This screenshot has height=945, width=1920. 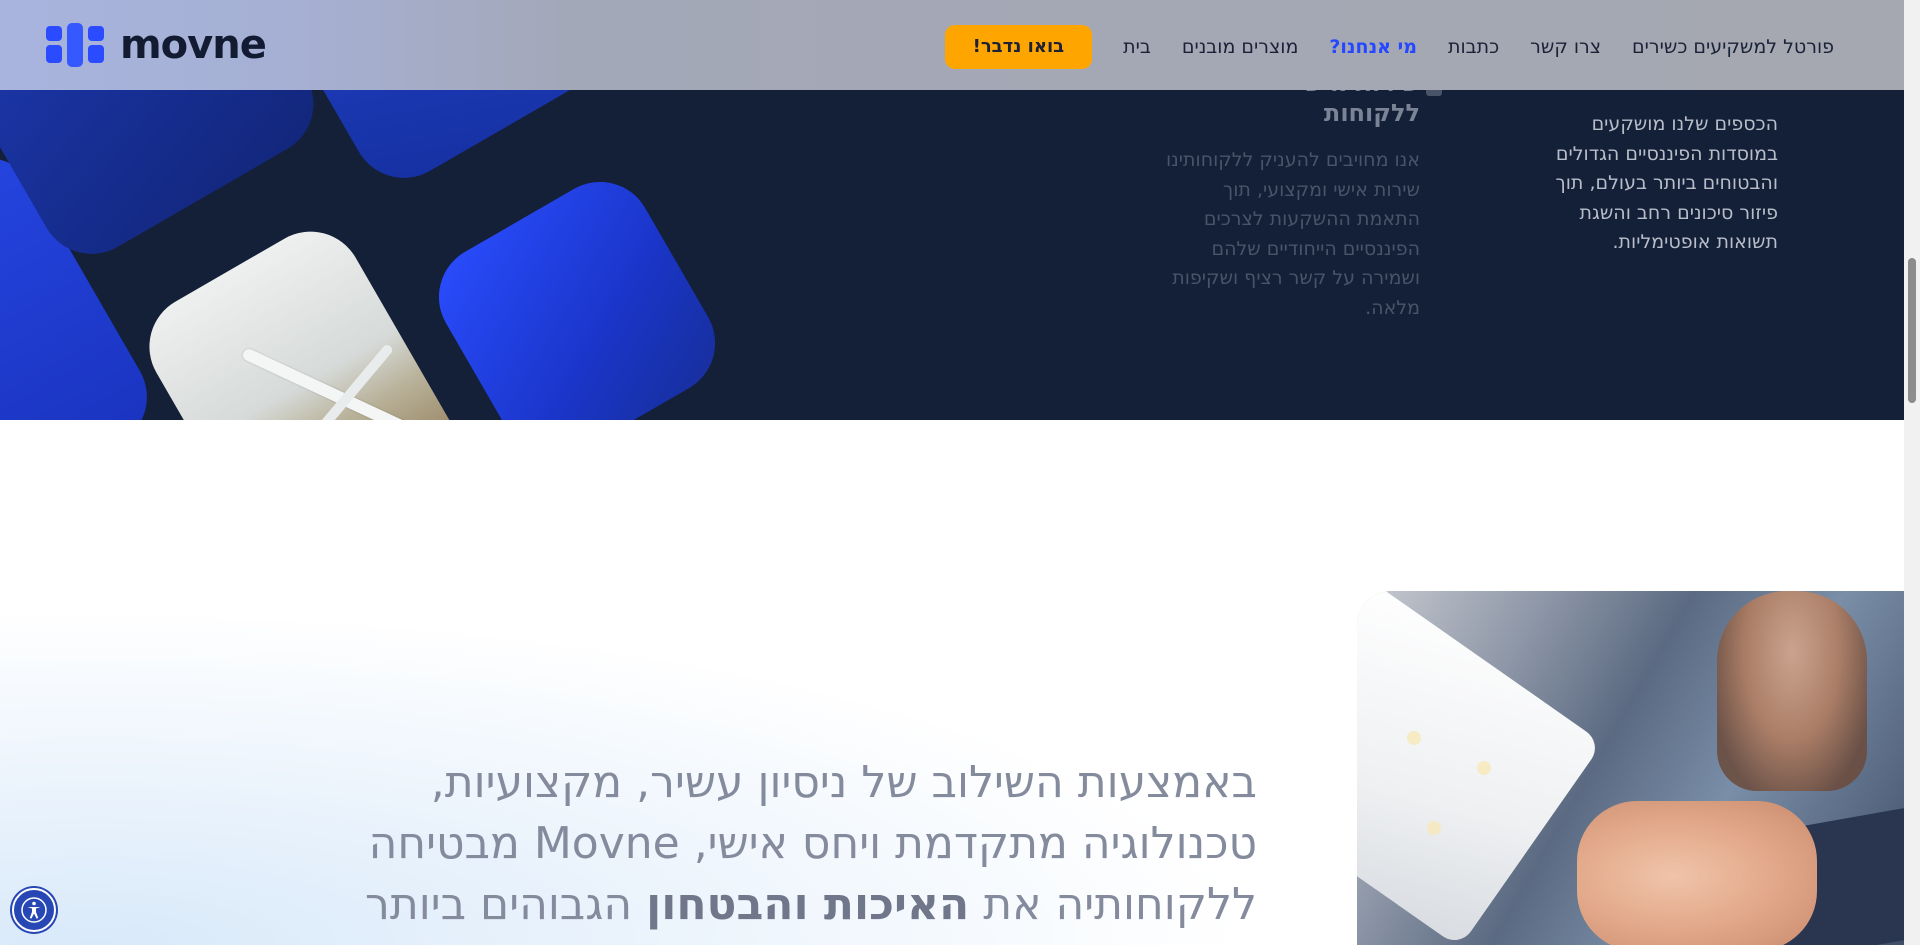 I want to click on feature-text-line: הפיננסיים הייחודיים שלהם, so click(x=1315, y=248).